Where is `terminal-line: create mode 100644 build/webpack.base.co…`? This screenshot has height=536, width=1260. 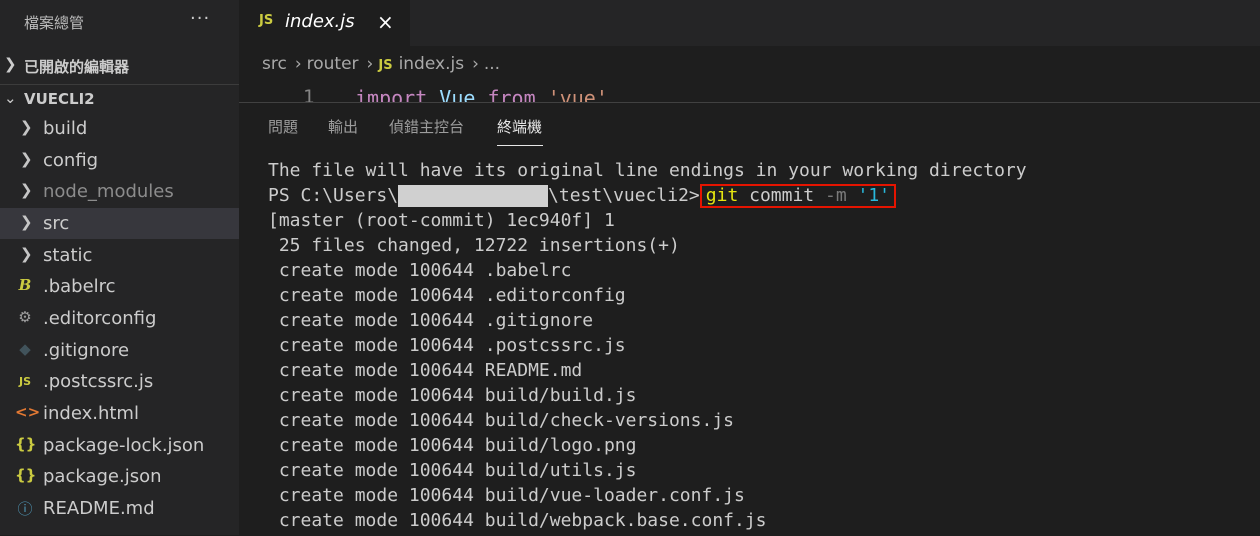 terminal-line: create mode 100644 build/webpack.base.co… is located at coordinates (517, 520).